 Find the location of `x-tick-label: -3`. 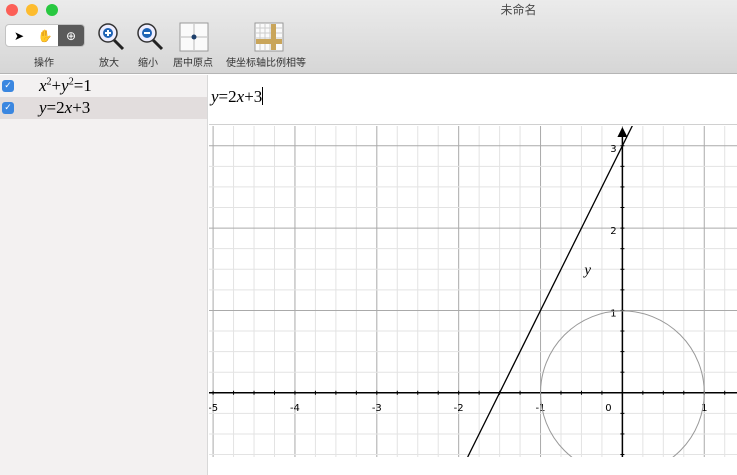

x-tick-label: -3 is located at coordinates (377, 408).